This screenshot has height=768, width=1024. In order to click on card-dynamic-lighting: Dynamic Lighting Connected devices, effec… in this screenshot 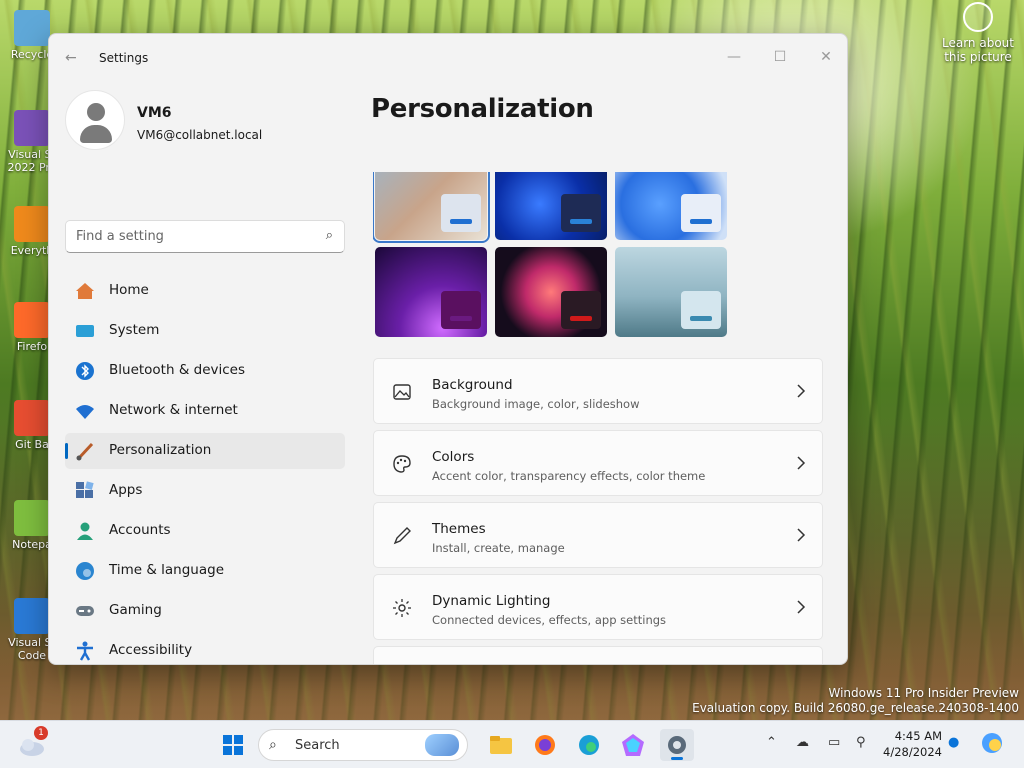, I will do `click(598, 607)`.